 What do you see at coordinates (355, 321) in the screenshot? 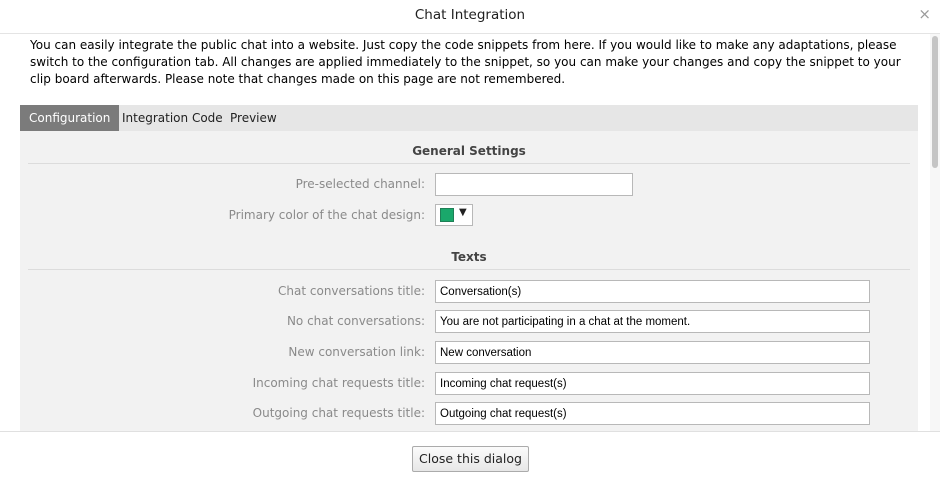
I see `no-chat-conversations-label: No chat conversations:` at bounding box center [355, 321].